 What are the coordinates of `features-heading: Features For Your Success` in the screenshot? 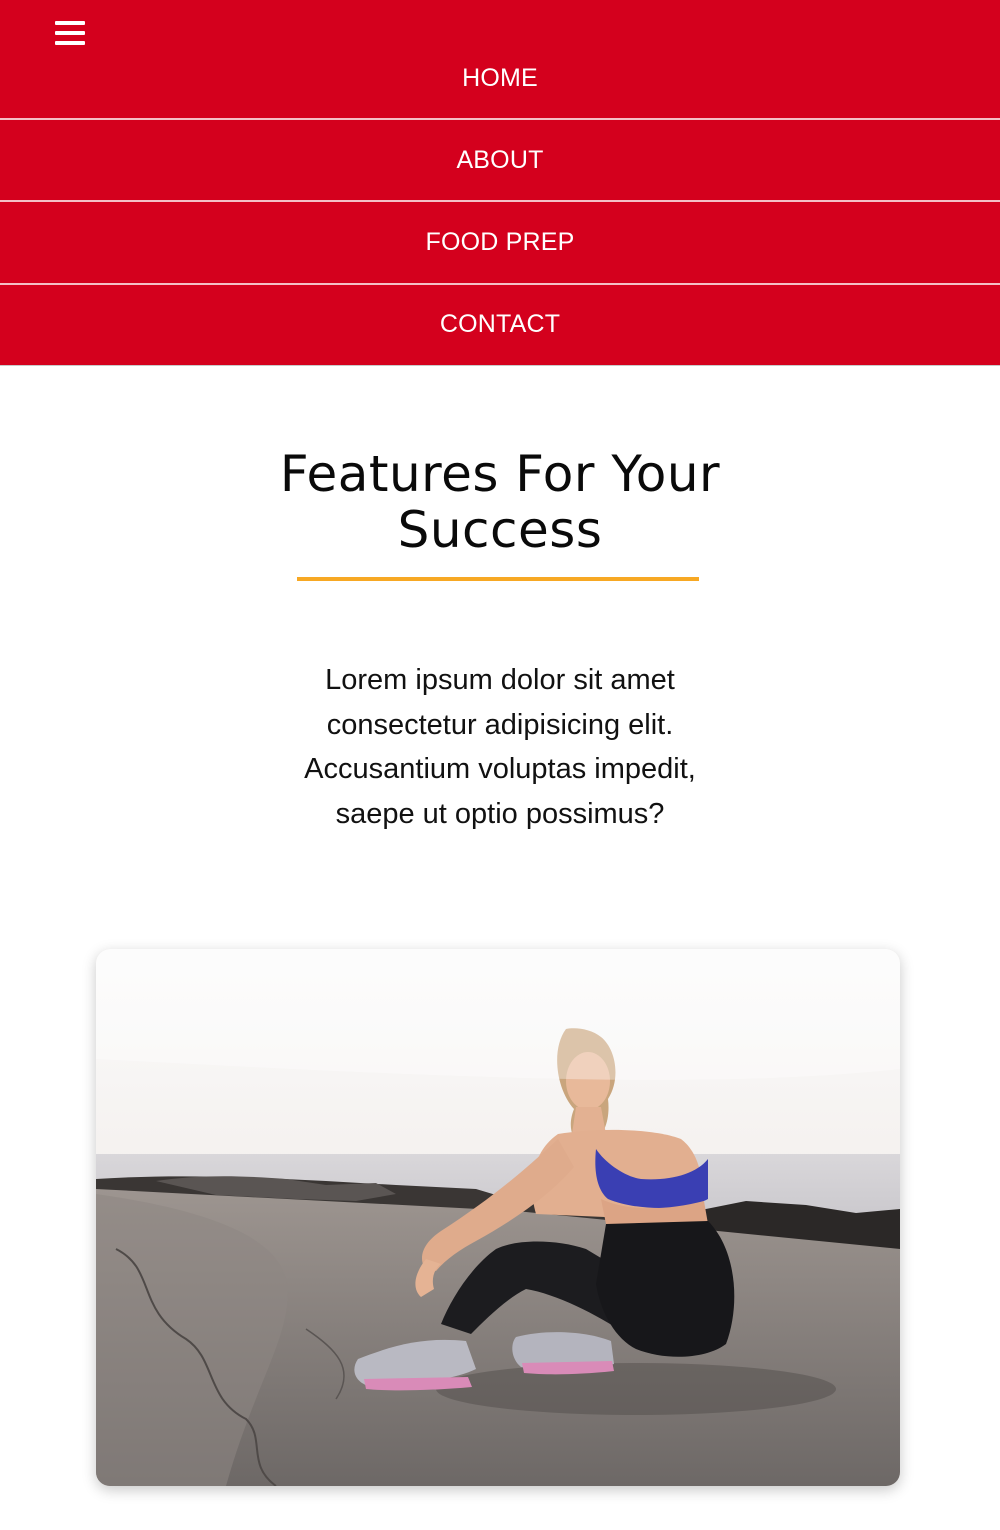 It's located at (500, 502).